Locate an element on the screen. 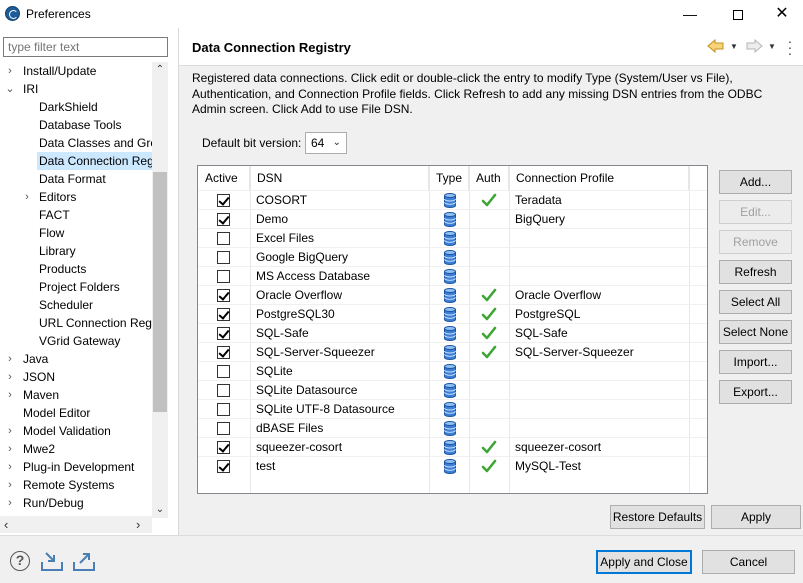 This screenshot has height=583, width=803. tree-vertical-scrollbar: ⌃ ⌄ is located at coordinates (160, 290).